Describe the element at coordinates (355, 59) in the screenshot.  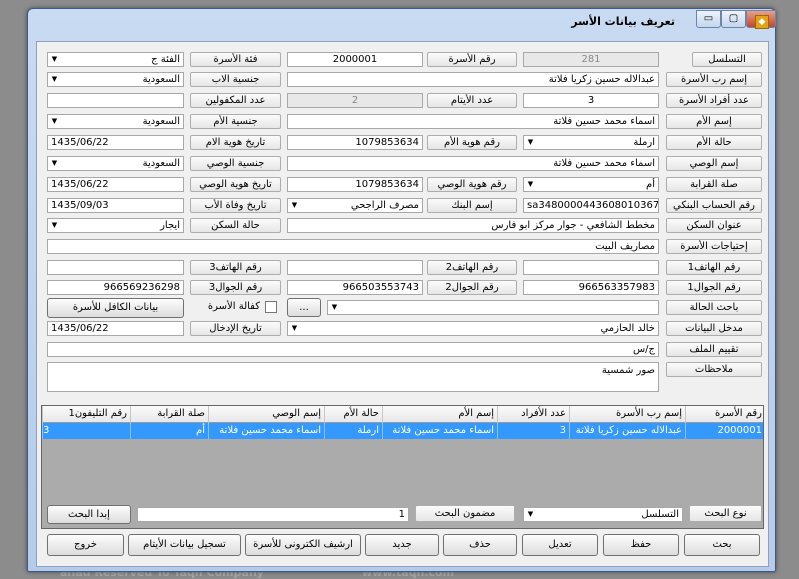
I see `family-no-field: 2000001` at that location.